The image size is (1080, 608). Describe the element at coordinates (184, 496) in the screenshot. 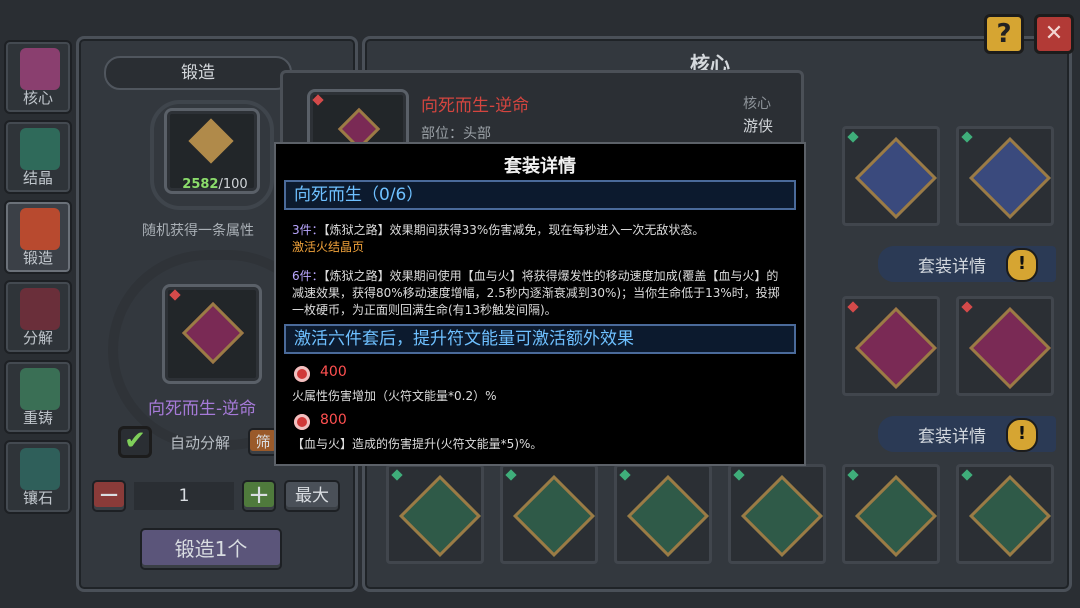

I see `quantity-field: 1` at that location.